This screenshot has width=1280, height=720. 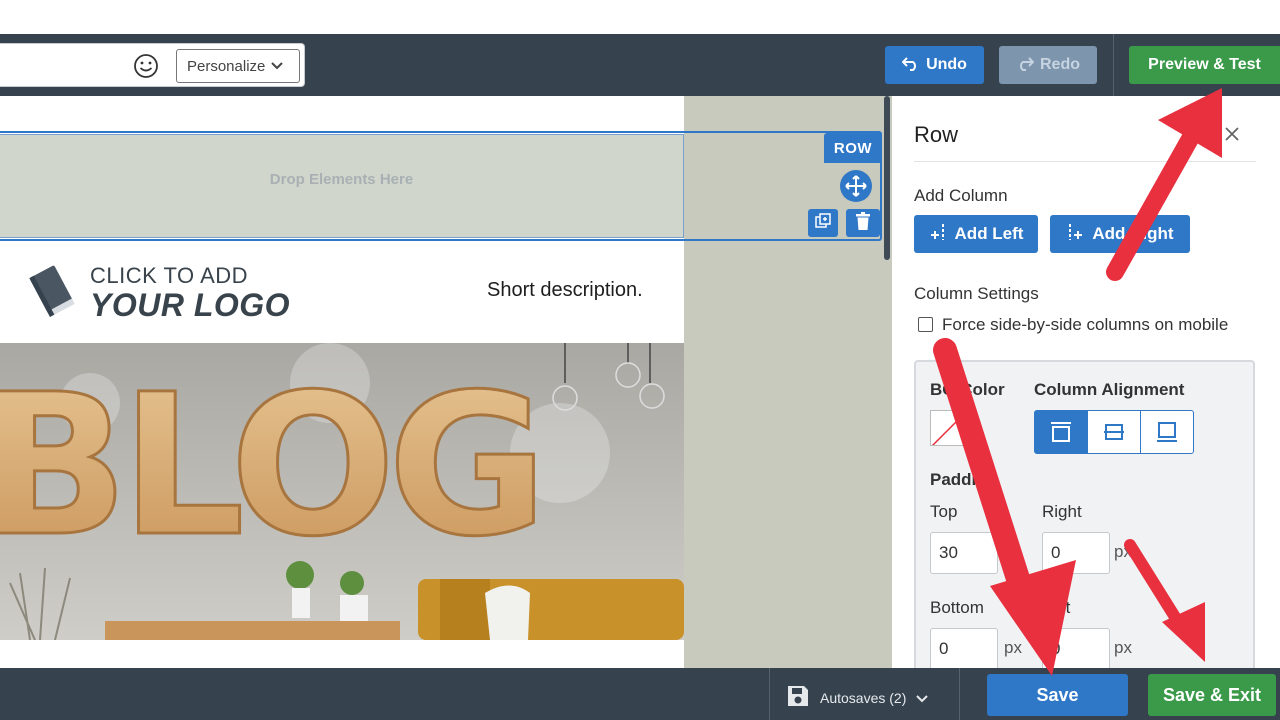 I want to click on add-left-button: Add Left, so click(x=976, y=234).